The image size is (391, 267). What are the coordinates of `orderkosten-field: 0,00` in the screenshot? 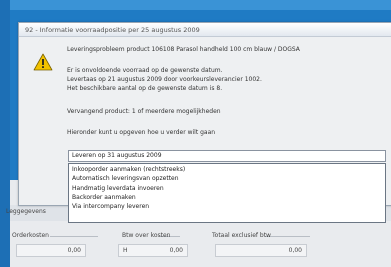 It's located at (51, 250).